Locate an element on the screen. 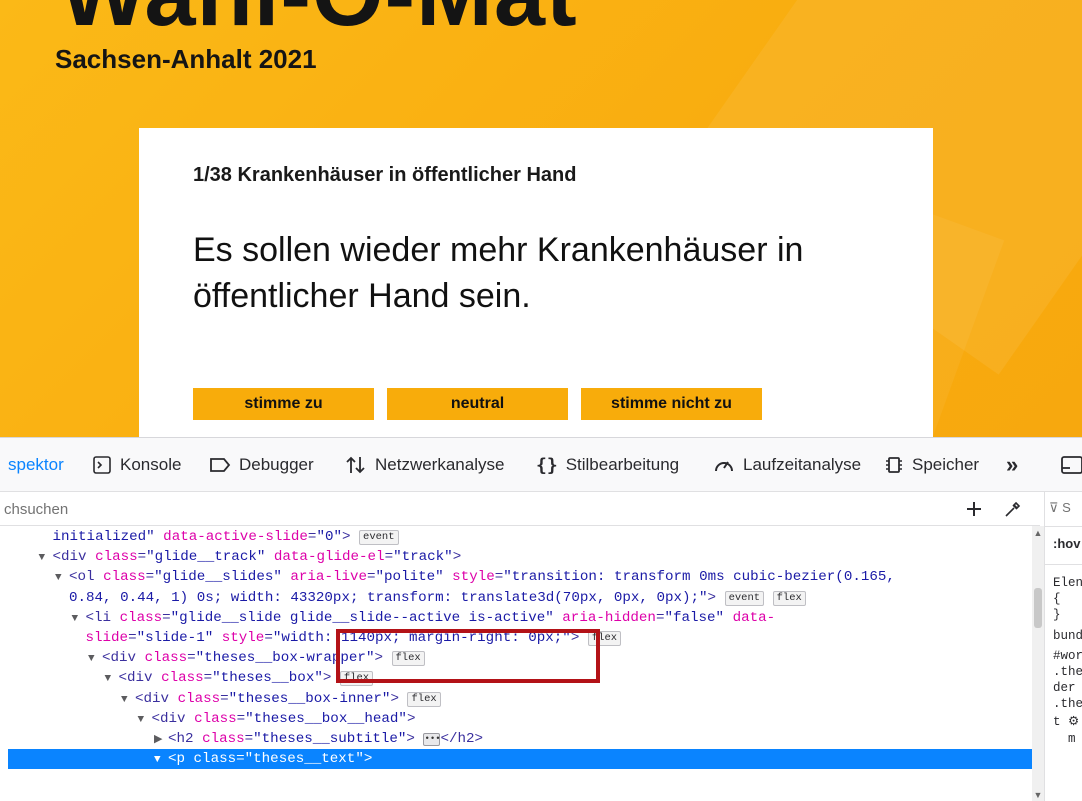  rule-line: m is located at coordinates (1064, 739).